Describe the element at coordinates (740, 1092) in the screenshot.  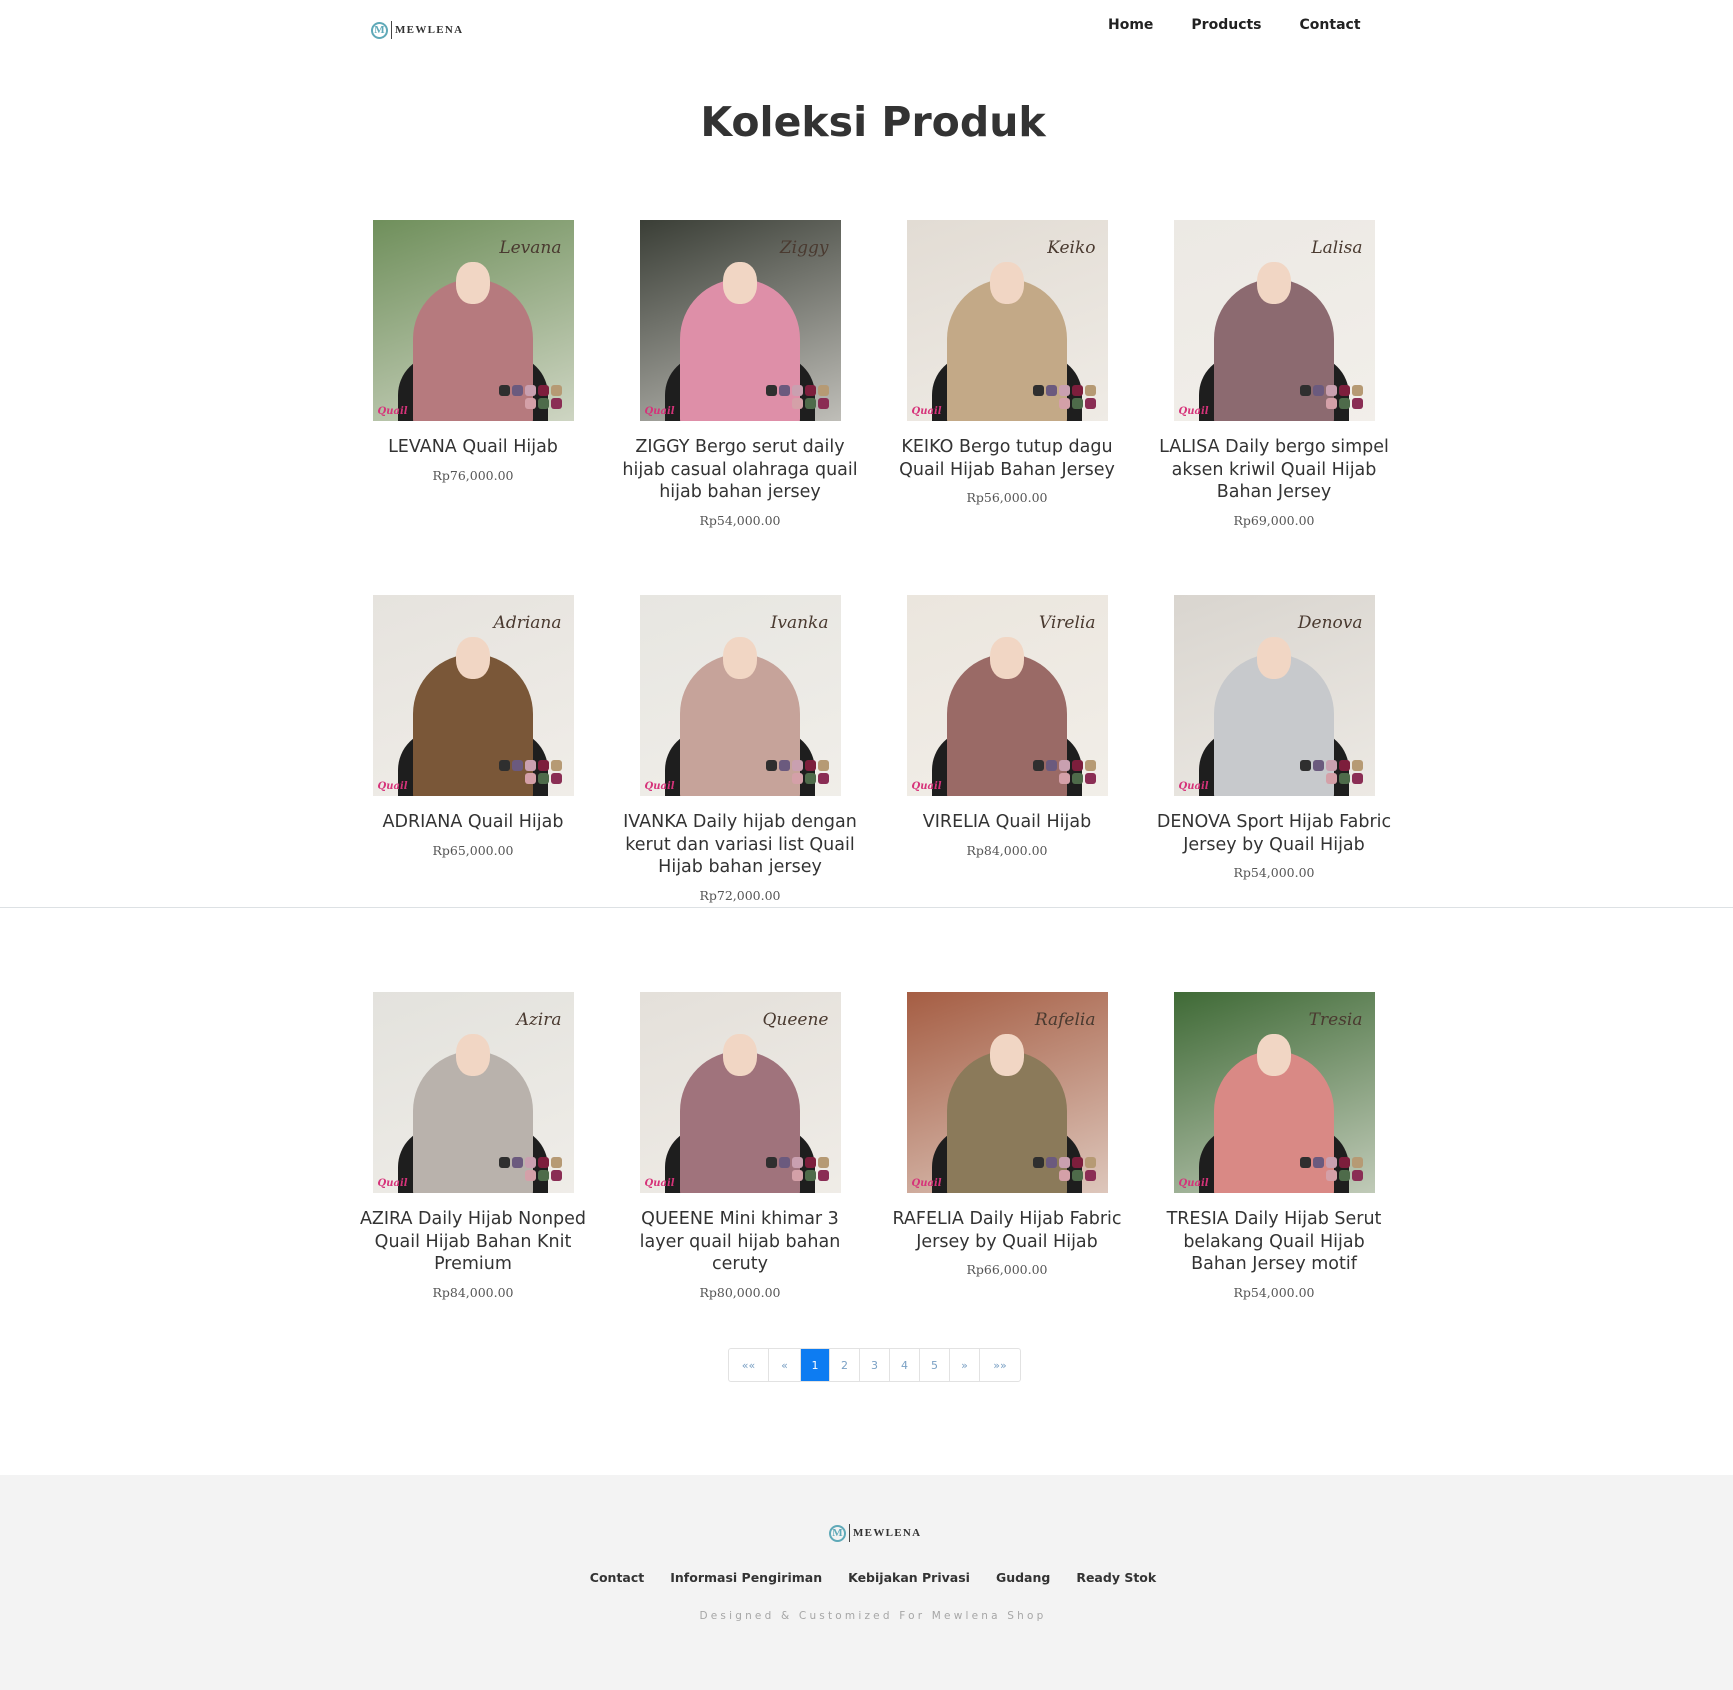
I see `product-image: Queene Quail` at that location.